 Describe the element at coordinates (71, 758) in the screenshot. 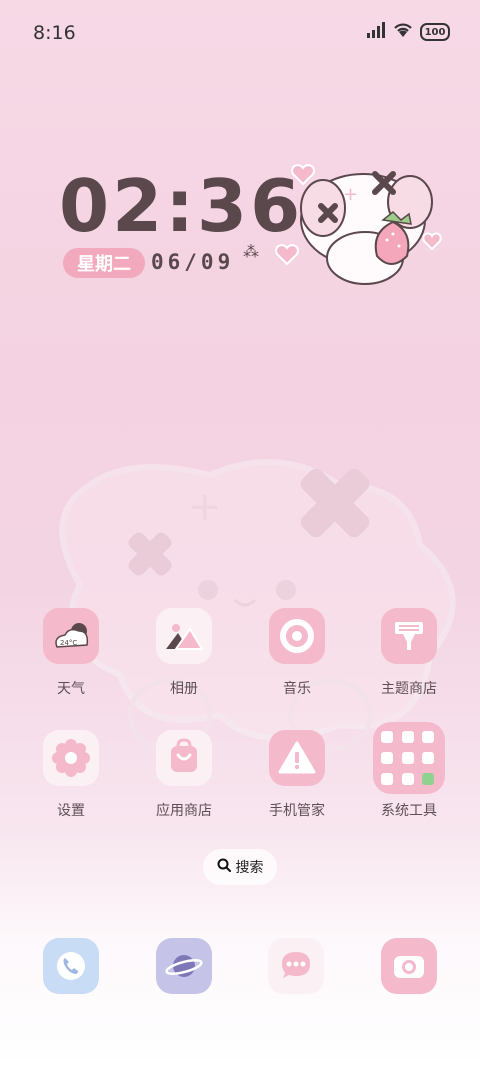

I see `settings-icon` at that location.